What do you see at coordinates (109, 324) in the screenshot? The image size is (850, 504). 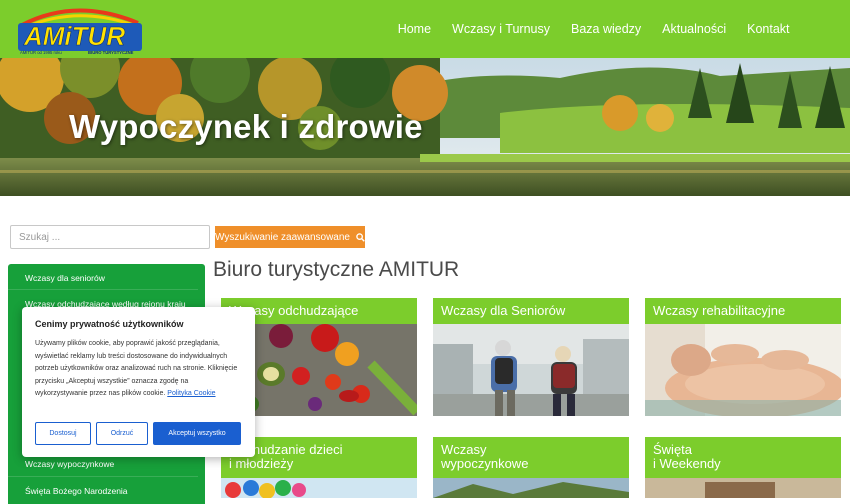 I see `cookie-title: Cenimy prywatność użytkowników` at bounding box center [109, 324].